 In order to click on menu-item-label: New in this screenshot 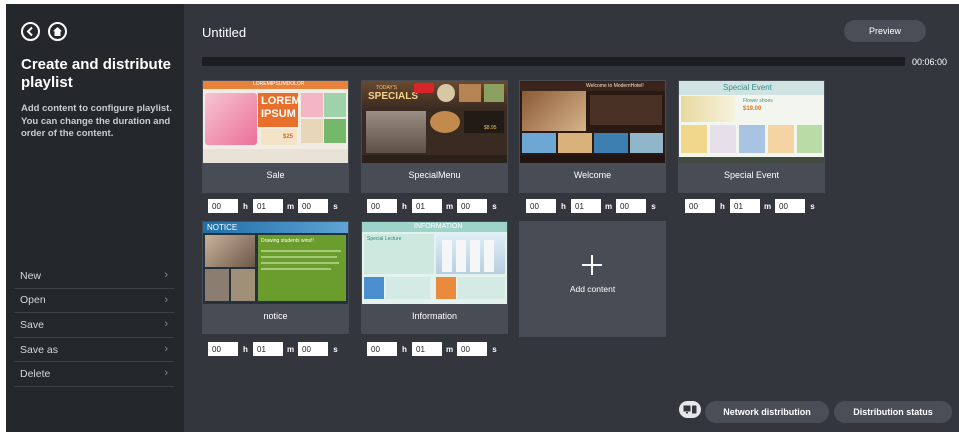, I will do `click(31, 275)`.